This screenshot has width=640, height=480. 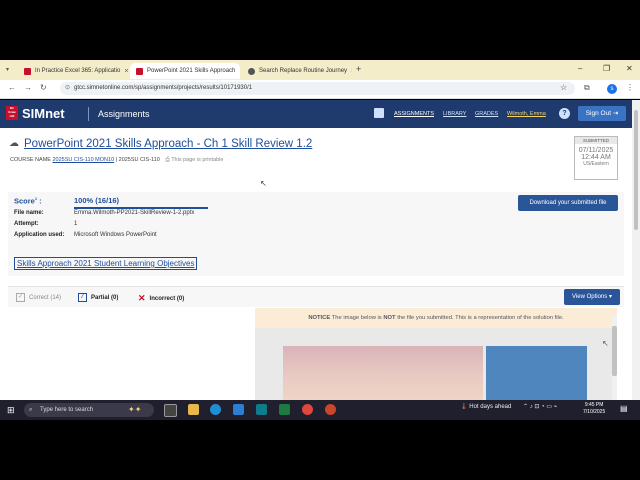 I want to click on view-options-button: View Options ▾, so click(x=592, y=297).